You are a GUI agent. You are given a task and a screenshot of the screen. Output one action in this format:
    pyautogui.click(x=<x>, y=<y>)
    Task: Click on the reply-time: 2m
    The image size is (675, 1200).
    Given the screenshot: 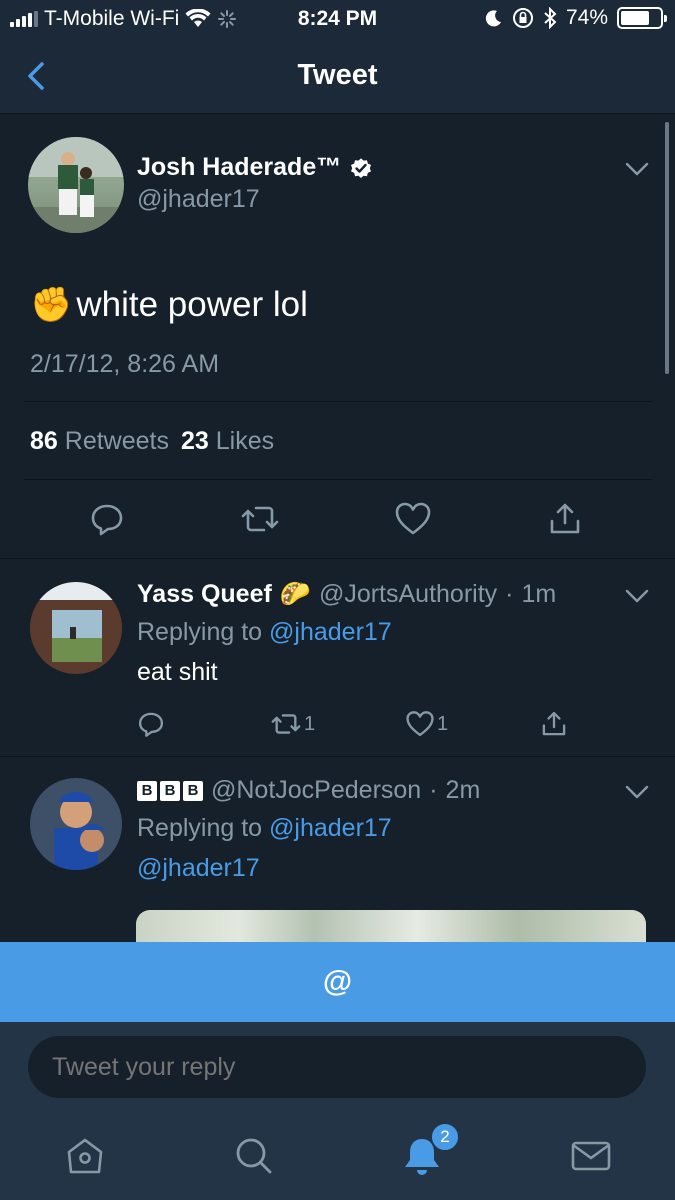 What is the action you would take?
    pyautogui.click(x=463, y=790)
    